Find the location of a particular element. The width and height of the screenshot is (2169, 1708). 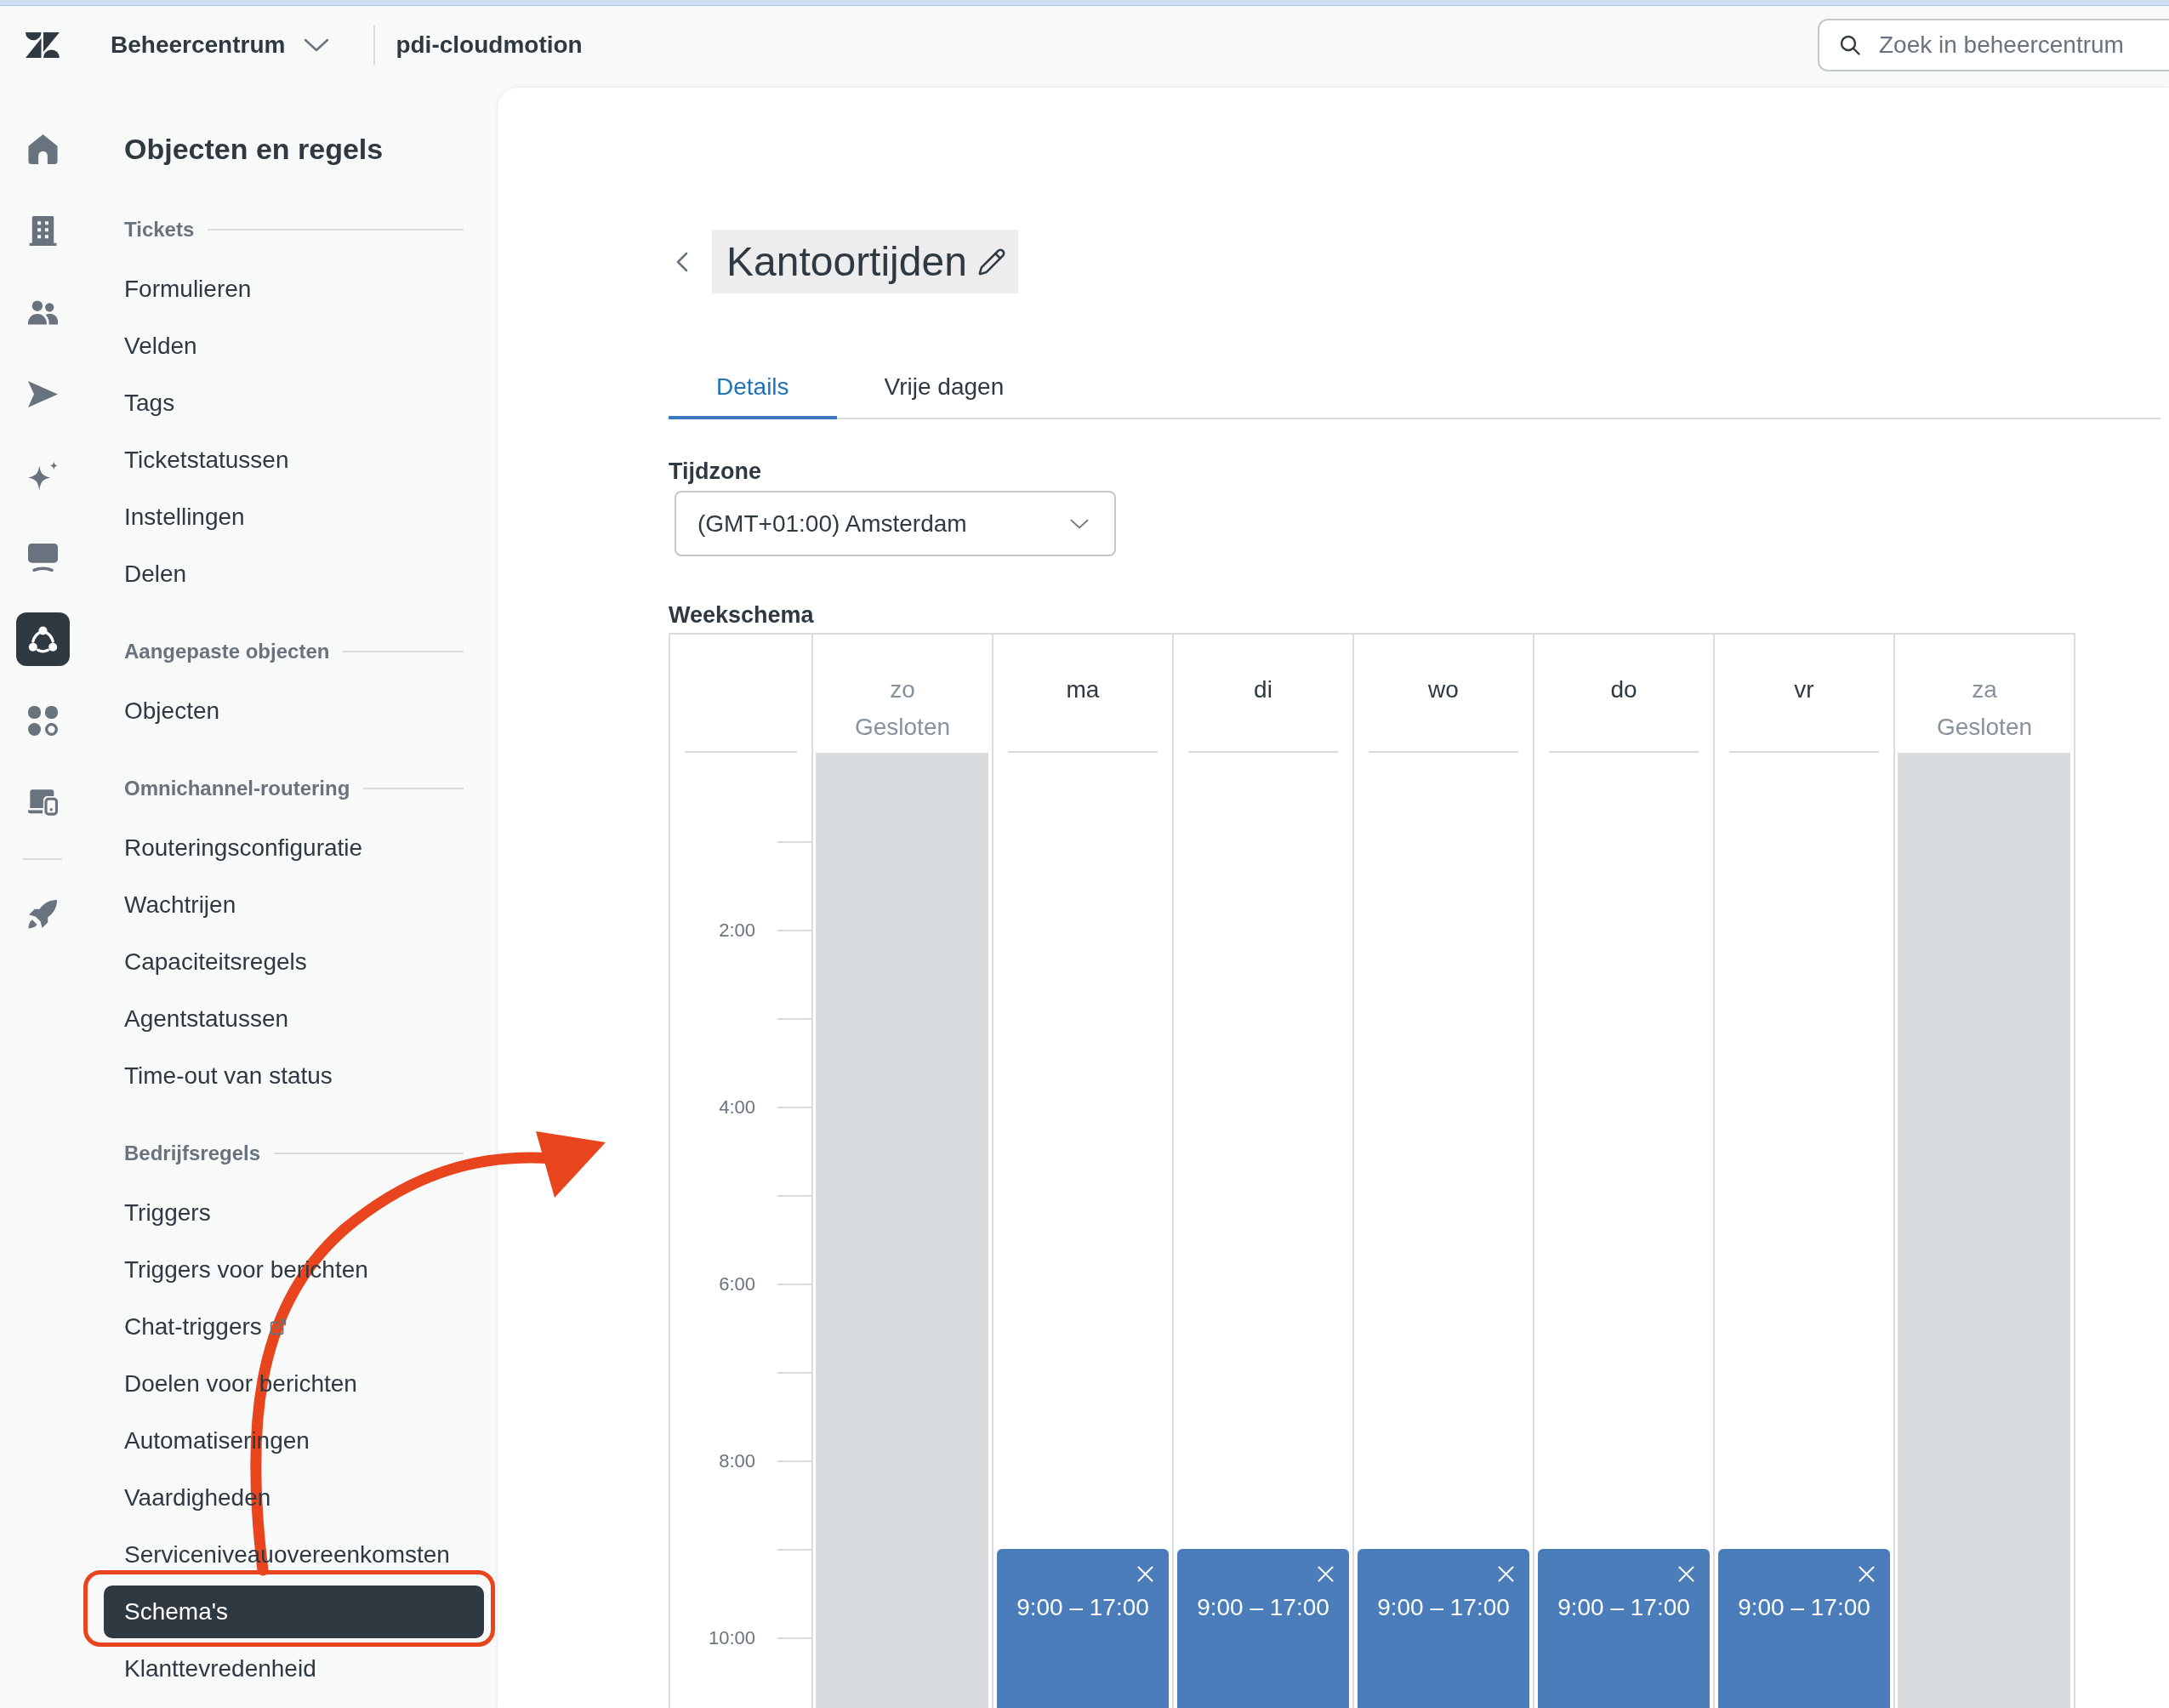

day-name: za is located at coordinates (1984, 690).